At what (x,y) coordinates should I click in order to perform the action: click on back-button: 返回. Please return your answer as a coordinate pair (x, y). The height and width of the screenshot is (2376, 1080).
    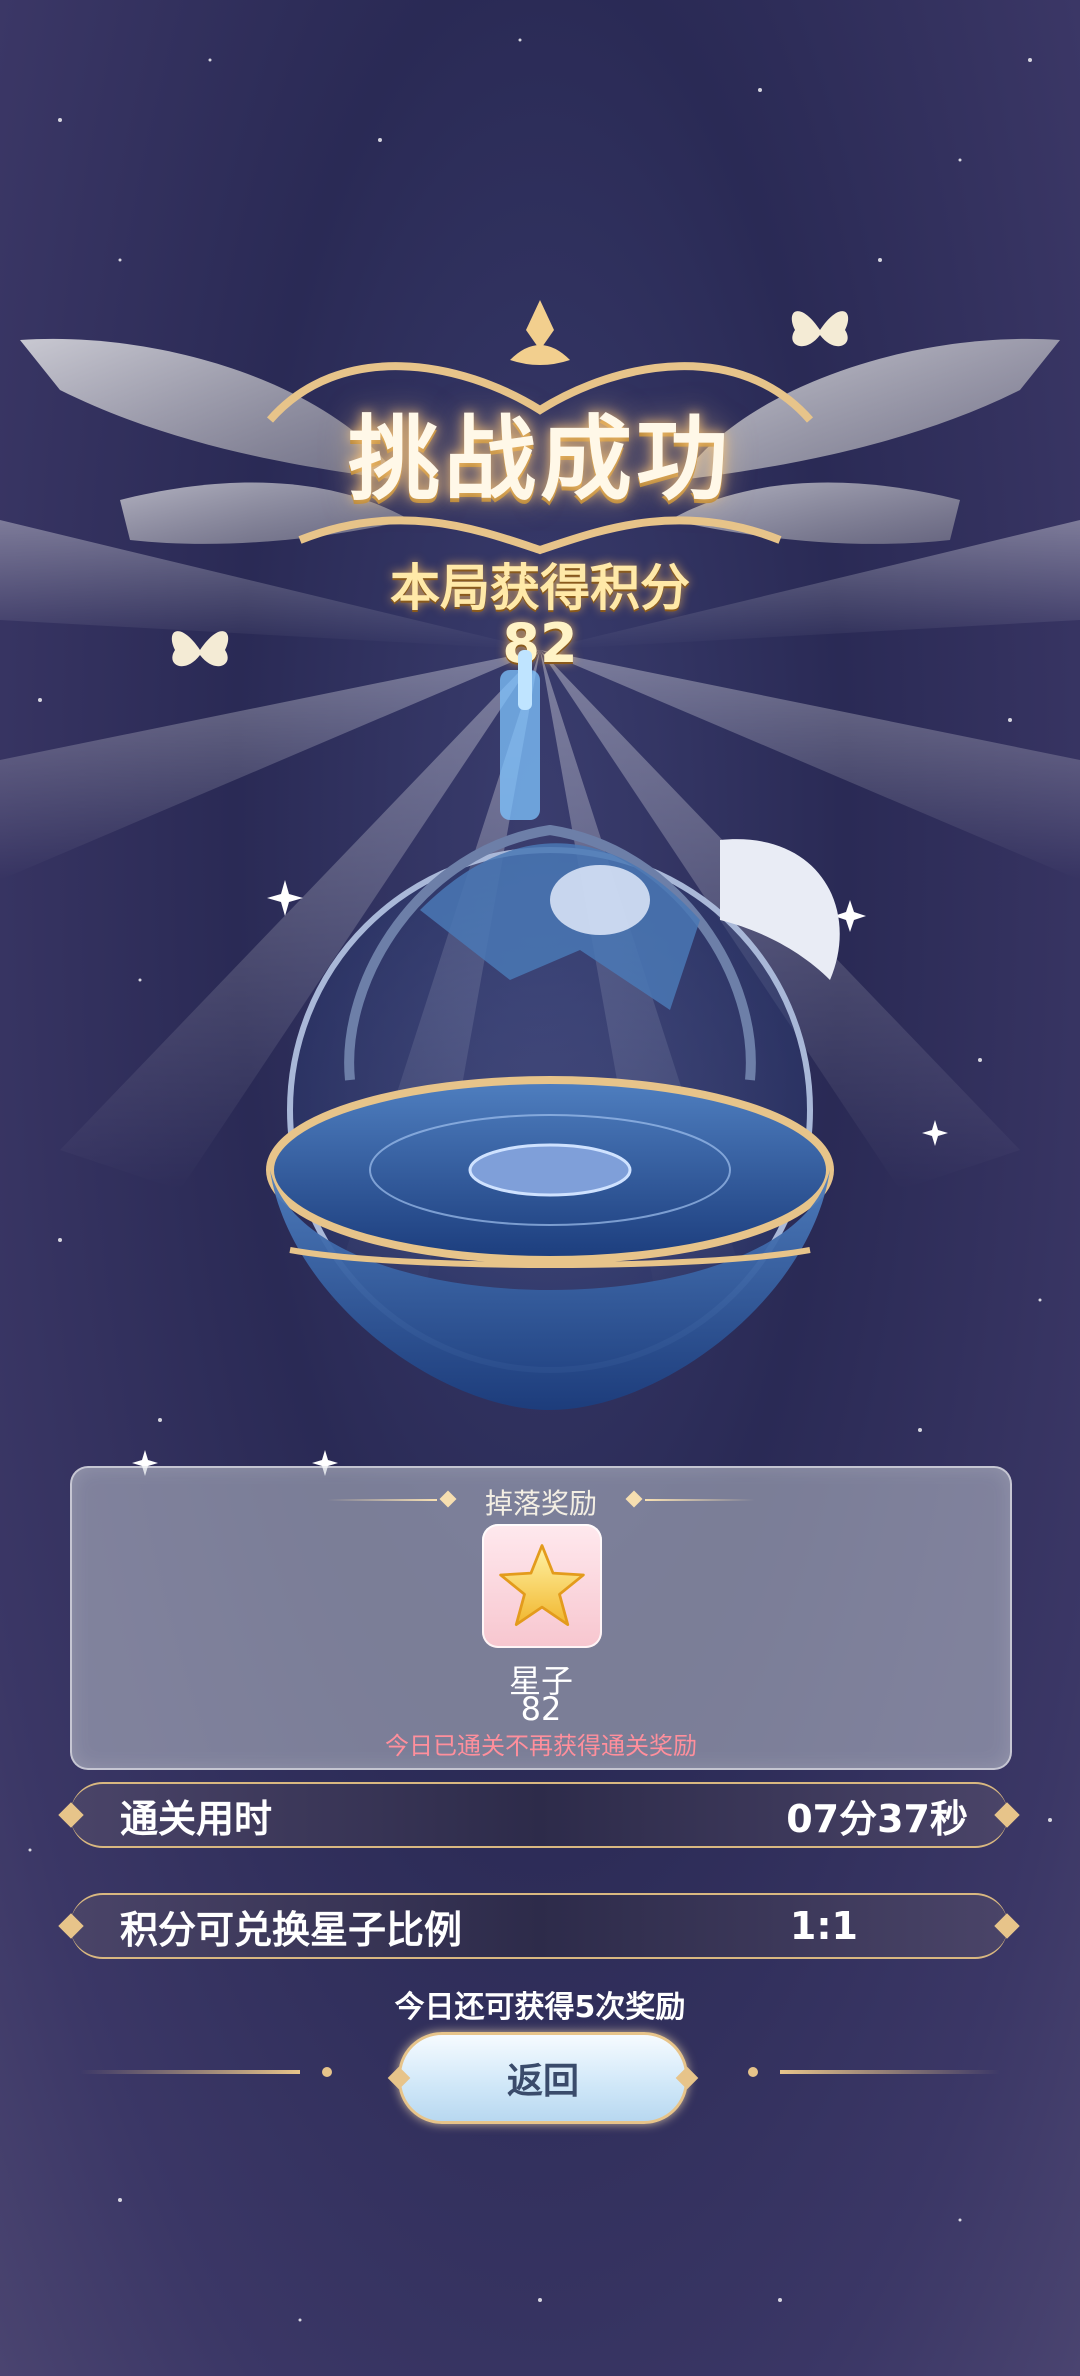
    Looking at the image, I should click on (543, 2078).